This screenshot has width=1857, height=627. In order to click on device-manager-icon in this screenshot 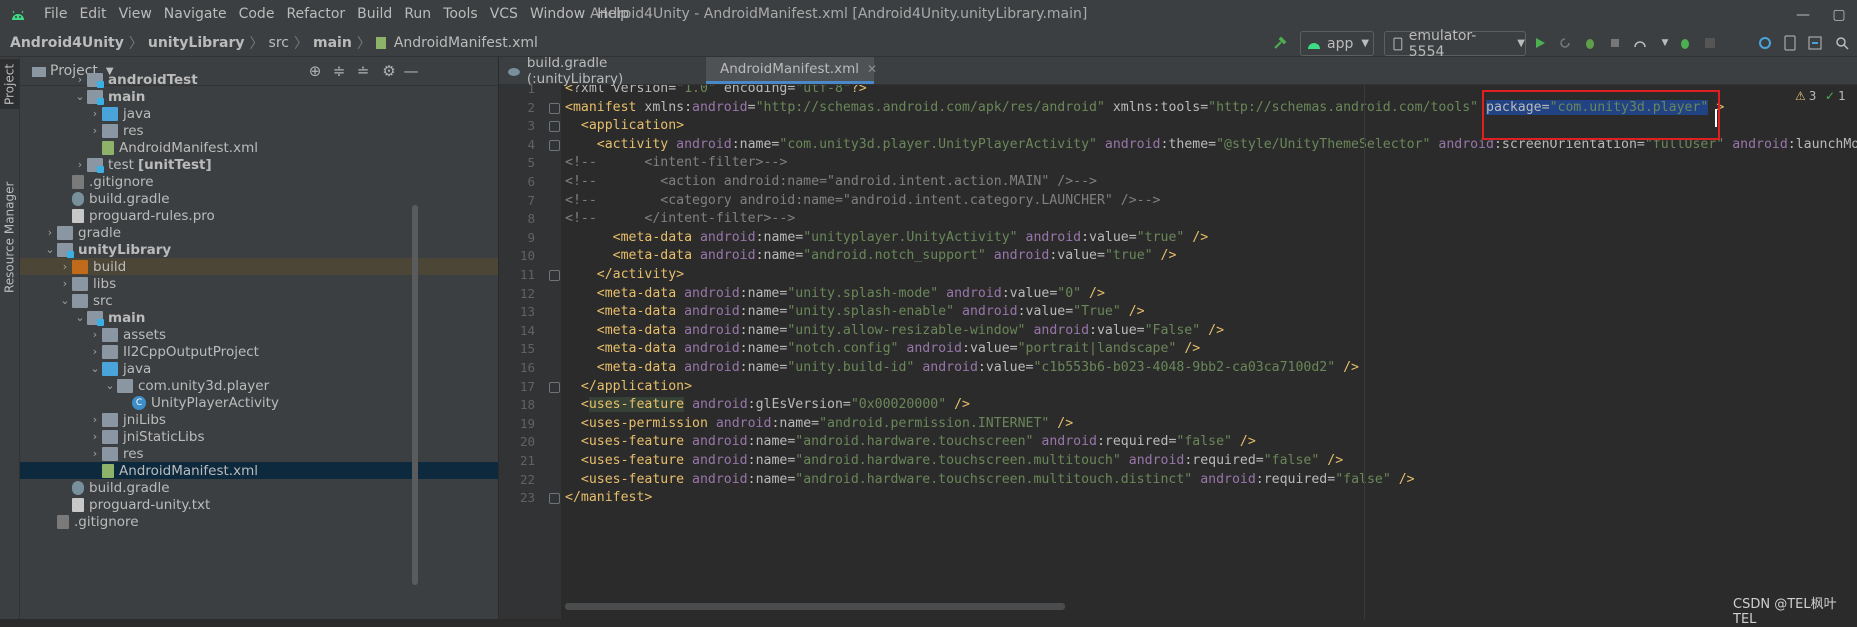, I will do `click(1790, 43)`.